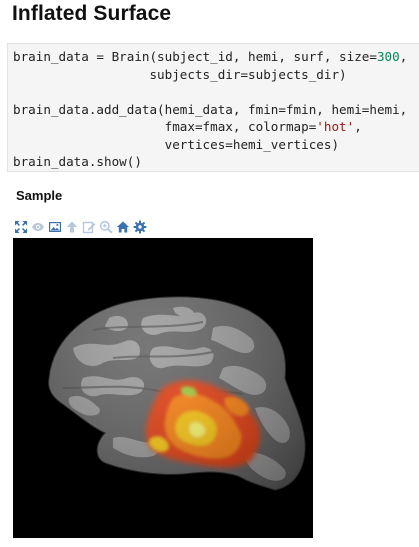 The height and width of the screenshot is (547, 419). What do you see at coordinates (39, 195) in the screenshot?
I see `sample-label: Sample` at bounding box center [39, 195].